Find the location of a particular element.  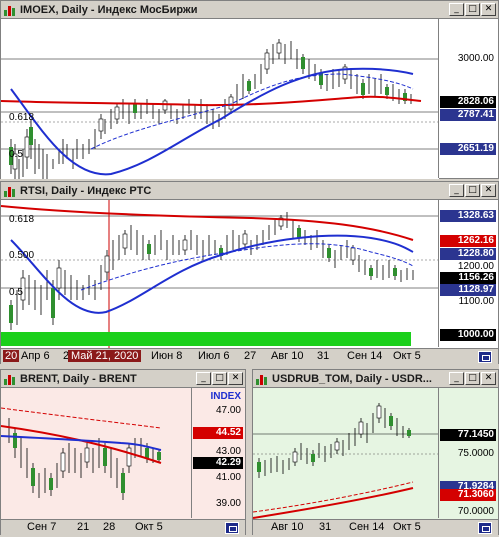

x-label: 21 is located at coordinates (83, 527).